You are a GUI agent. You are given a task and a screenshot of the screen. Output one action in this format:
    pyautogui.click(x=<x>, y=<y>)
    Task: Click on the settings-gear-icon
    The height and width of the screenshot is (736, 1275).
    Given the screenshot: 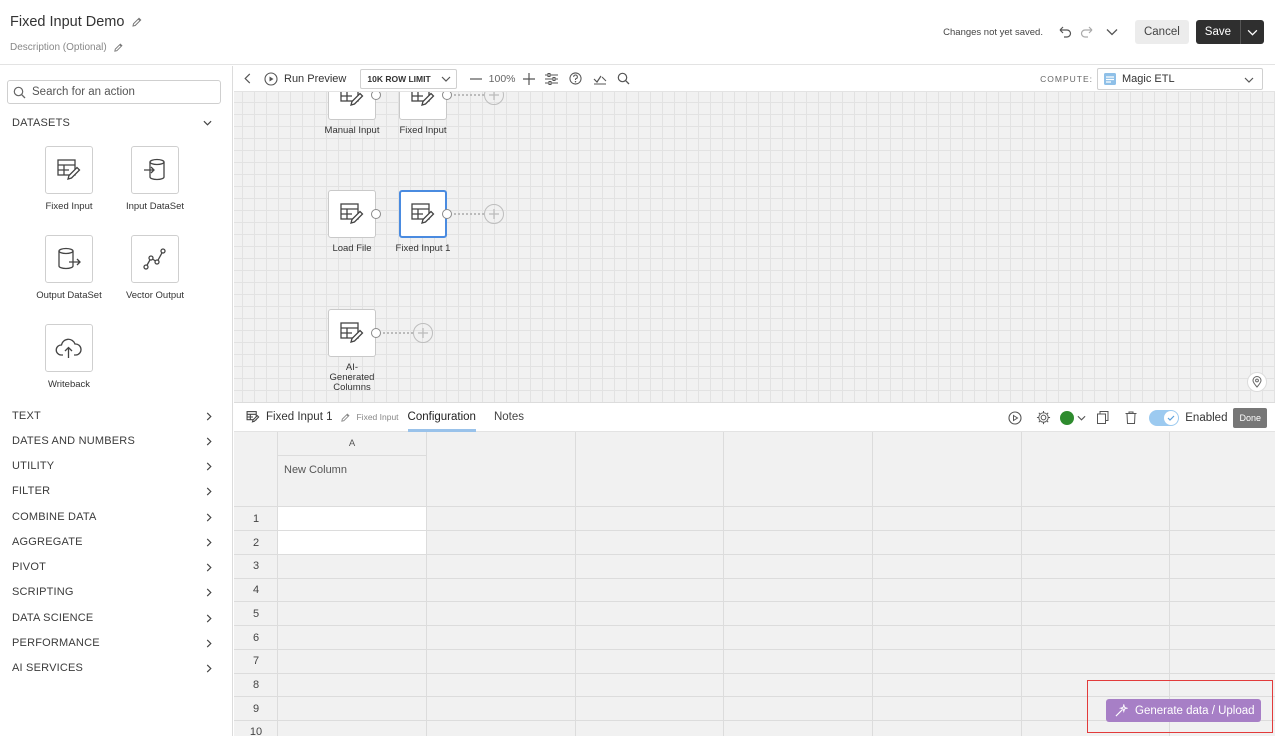 What is the action you would take?
    pyautogui.click(x=1043, y=417)
    